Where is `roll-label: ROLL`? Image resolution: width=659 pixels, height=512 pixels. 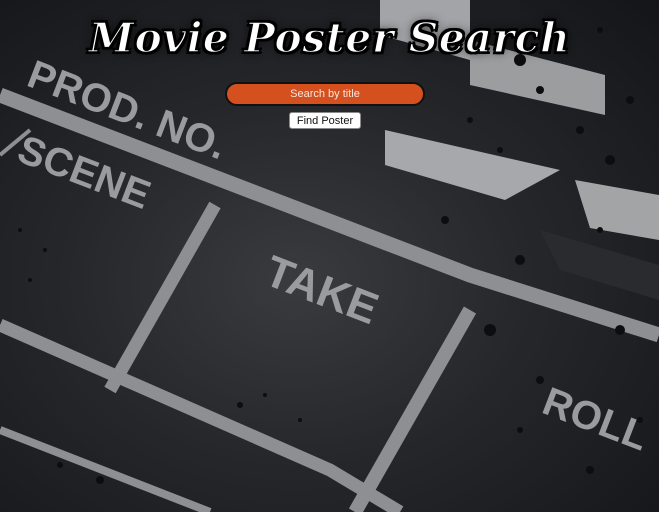
roll-label: ROLL is located at coordinates (595, 419).